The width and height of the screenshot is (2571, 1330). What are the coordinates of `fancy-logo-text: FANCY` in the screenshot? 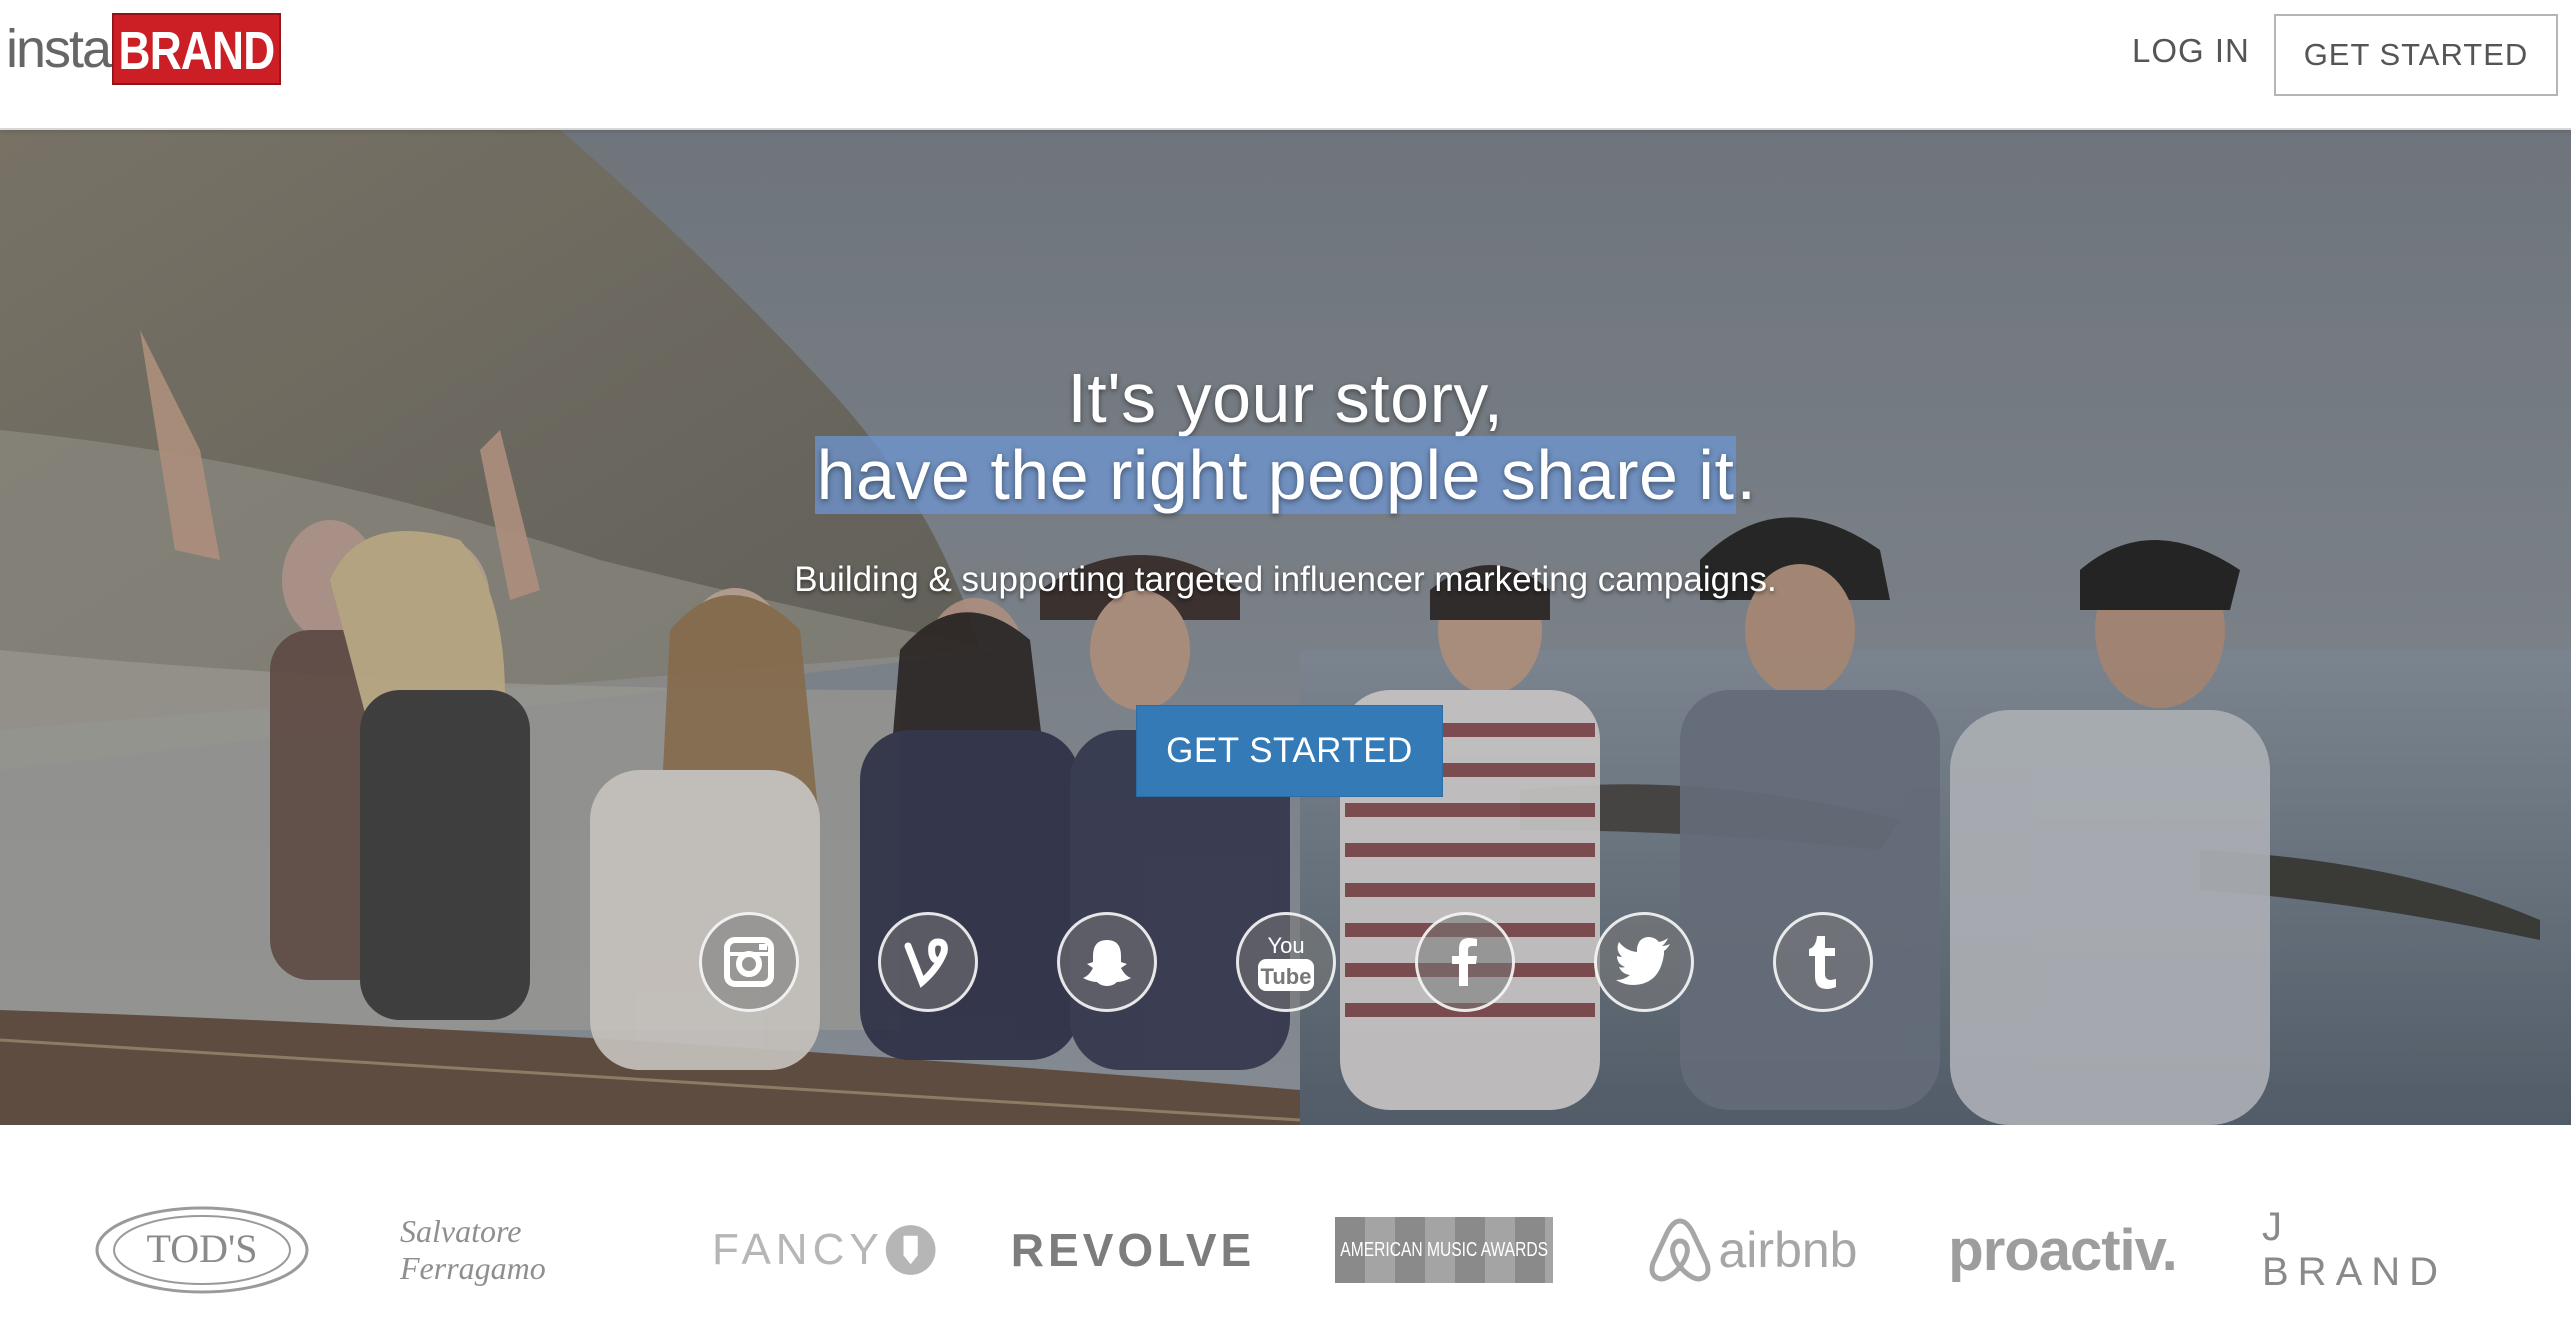 It's located at (798, 1249).